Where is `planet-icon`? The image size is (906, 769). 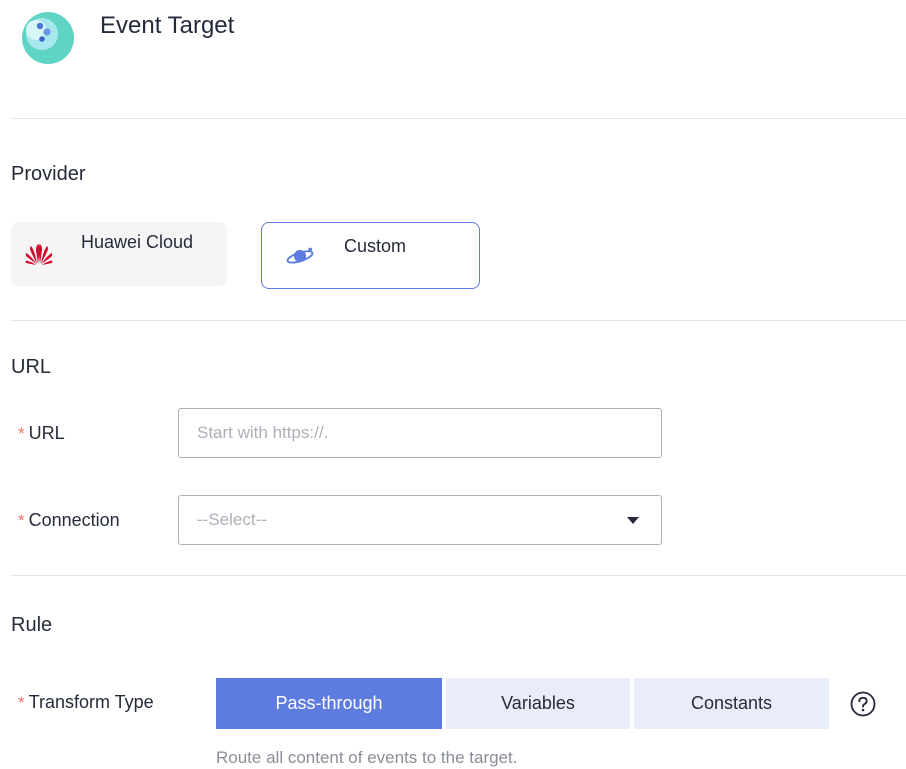 planet-icon is located at coordinates (300, 256).